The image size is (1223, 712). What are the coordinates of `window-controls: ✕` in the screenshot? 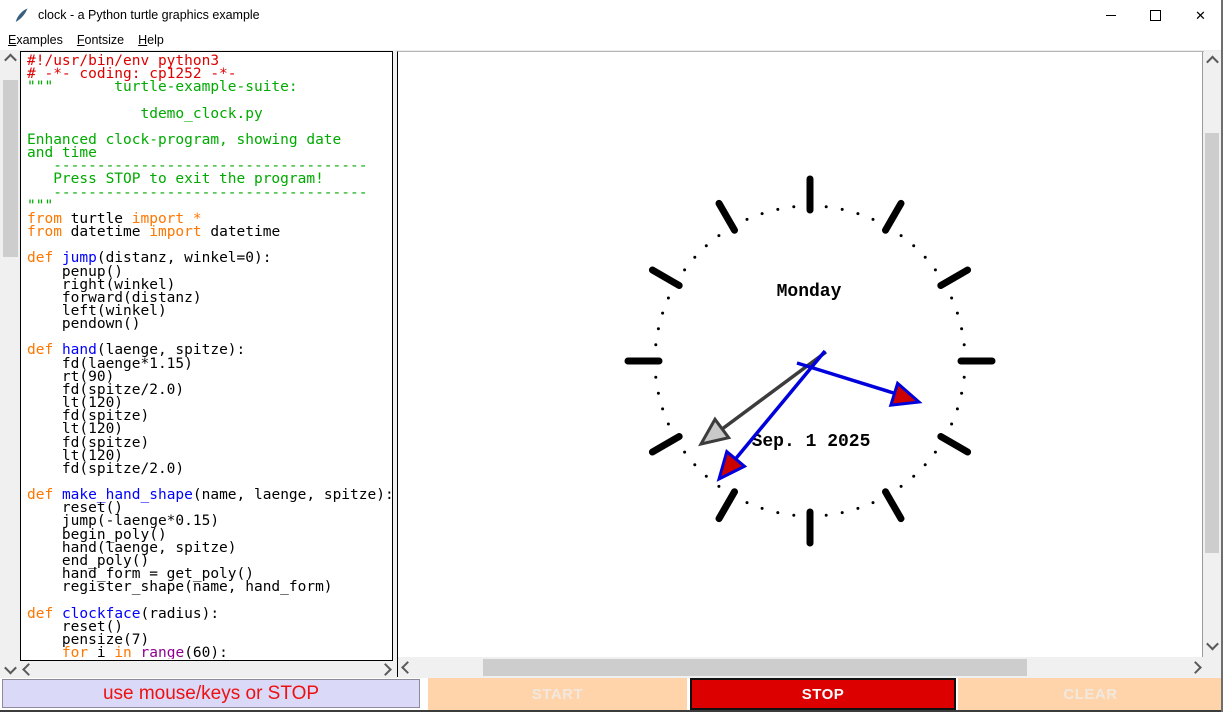 It's located at (1155, 15).